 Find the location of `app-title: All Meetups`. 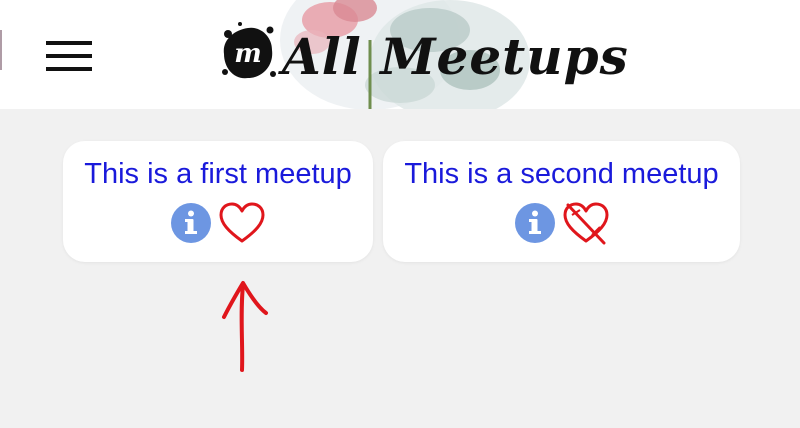

app-title: All Meetups is located at coordinates (455, 56).